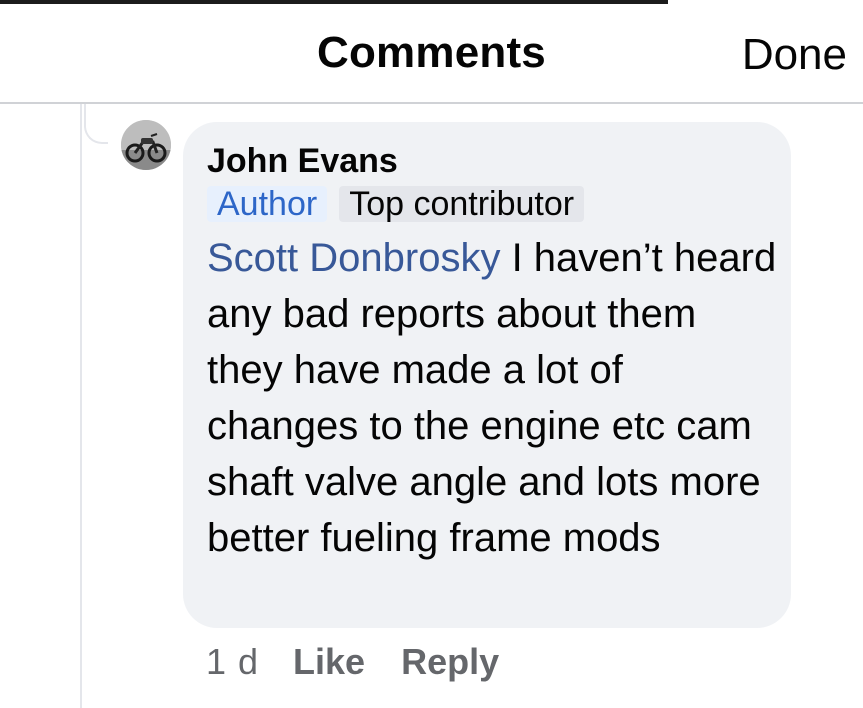  Describe the element at coordinates (353, 258) in the screenshot. I see `mention-link: Scott Donbrosky` at that location.